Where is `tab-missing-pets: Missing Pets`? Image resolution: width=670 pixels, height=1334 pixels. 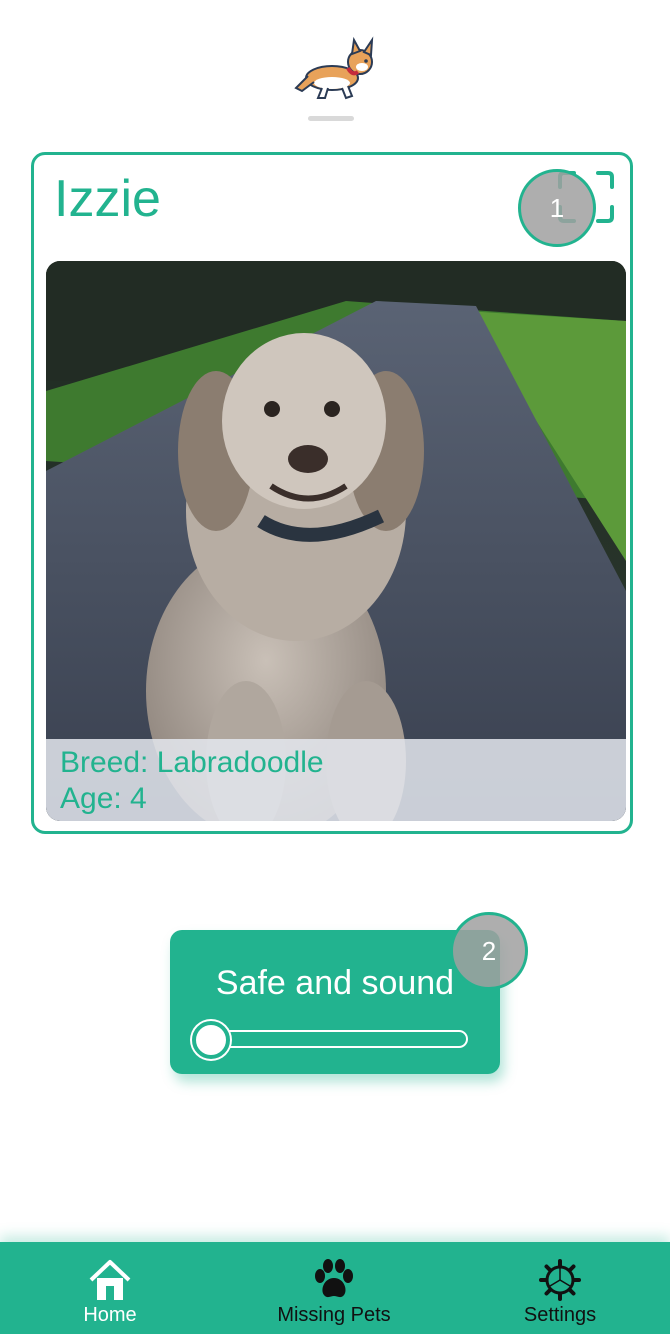 tab-missing-pets: Missing Pets is located at coordinates (334, 1288).